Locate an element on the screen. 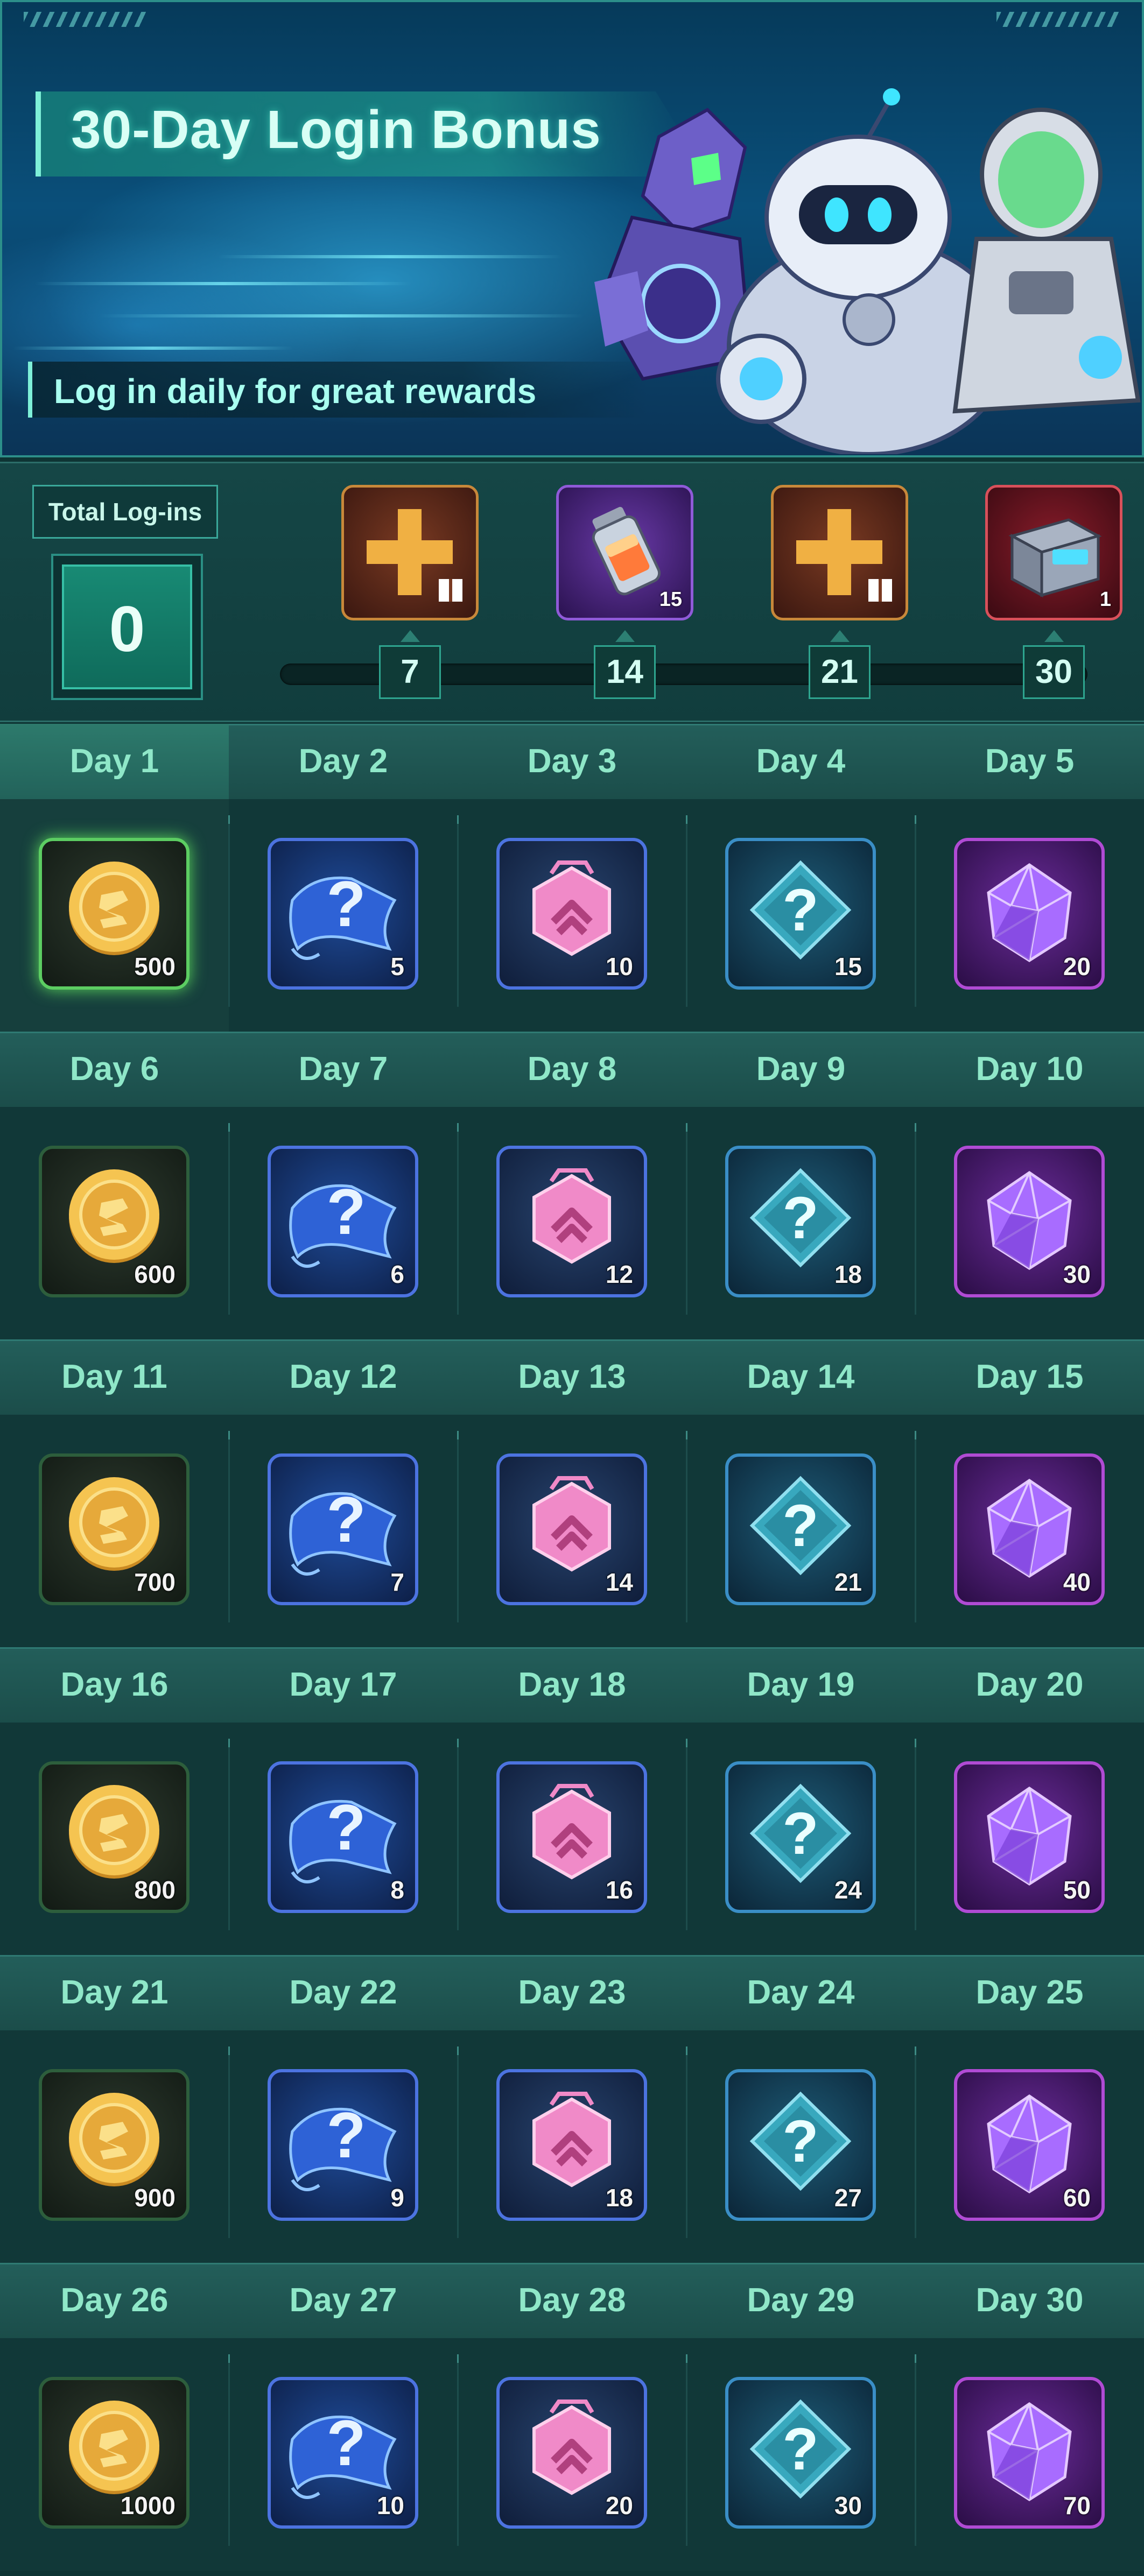 The width and height of the screenshot is (1144, 2576). reward-card: ? 30 is located at coordinates (800, 2453).